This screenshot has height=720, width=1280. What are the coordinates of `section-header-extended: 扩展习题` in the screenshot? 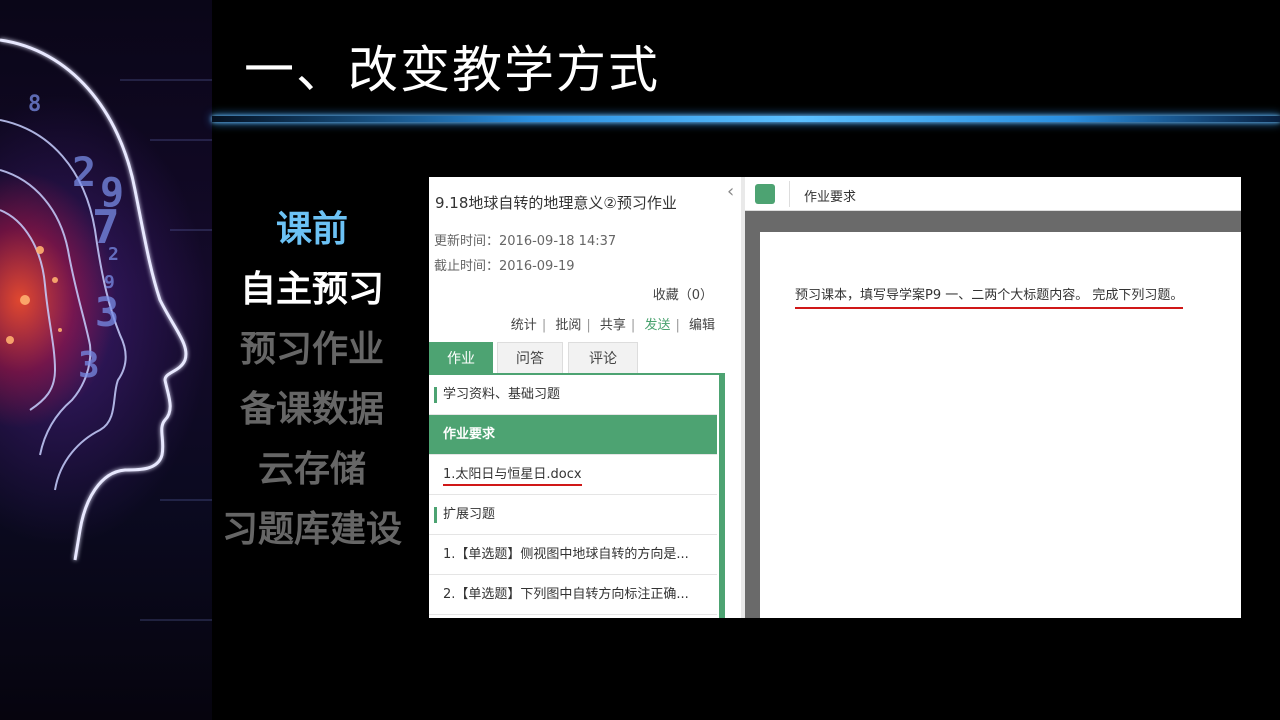 It's located at (573, 515).